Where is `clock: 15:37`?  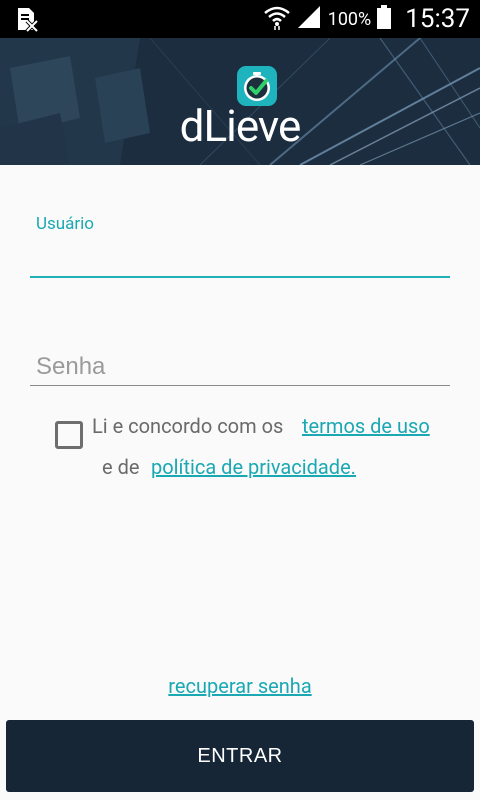 clock: 15:37 is located at coordinates (437, 19).